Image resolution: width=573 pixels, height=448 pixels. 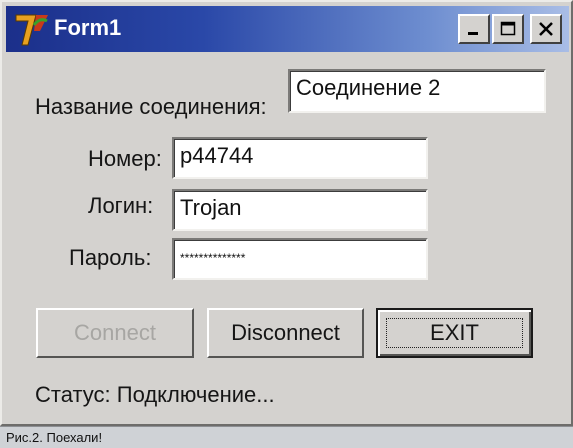 I want to click on login-label: Логин:, so click(x=121, y=205).